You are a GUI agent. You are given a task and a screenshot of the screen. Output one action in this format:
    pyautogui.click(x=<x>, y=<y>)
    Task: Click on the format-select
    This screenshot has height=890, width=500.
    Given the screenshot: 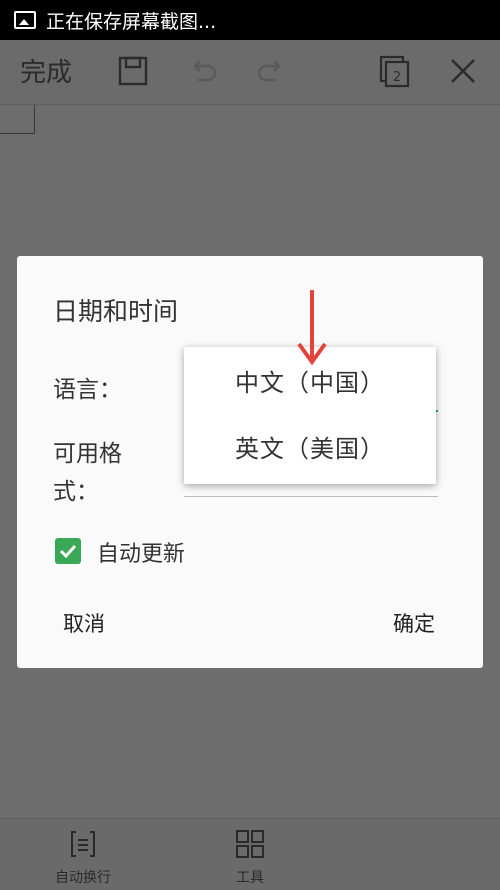 What is the action you would take?
    pyautogui.click(x=311, y=496)
    